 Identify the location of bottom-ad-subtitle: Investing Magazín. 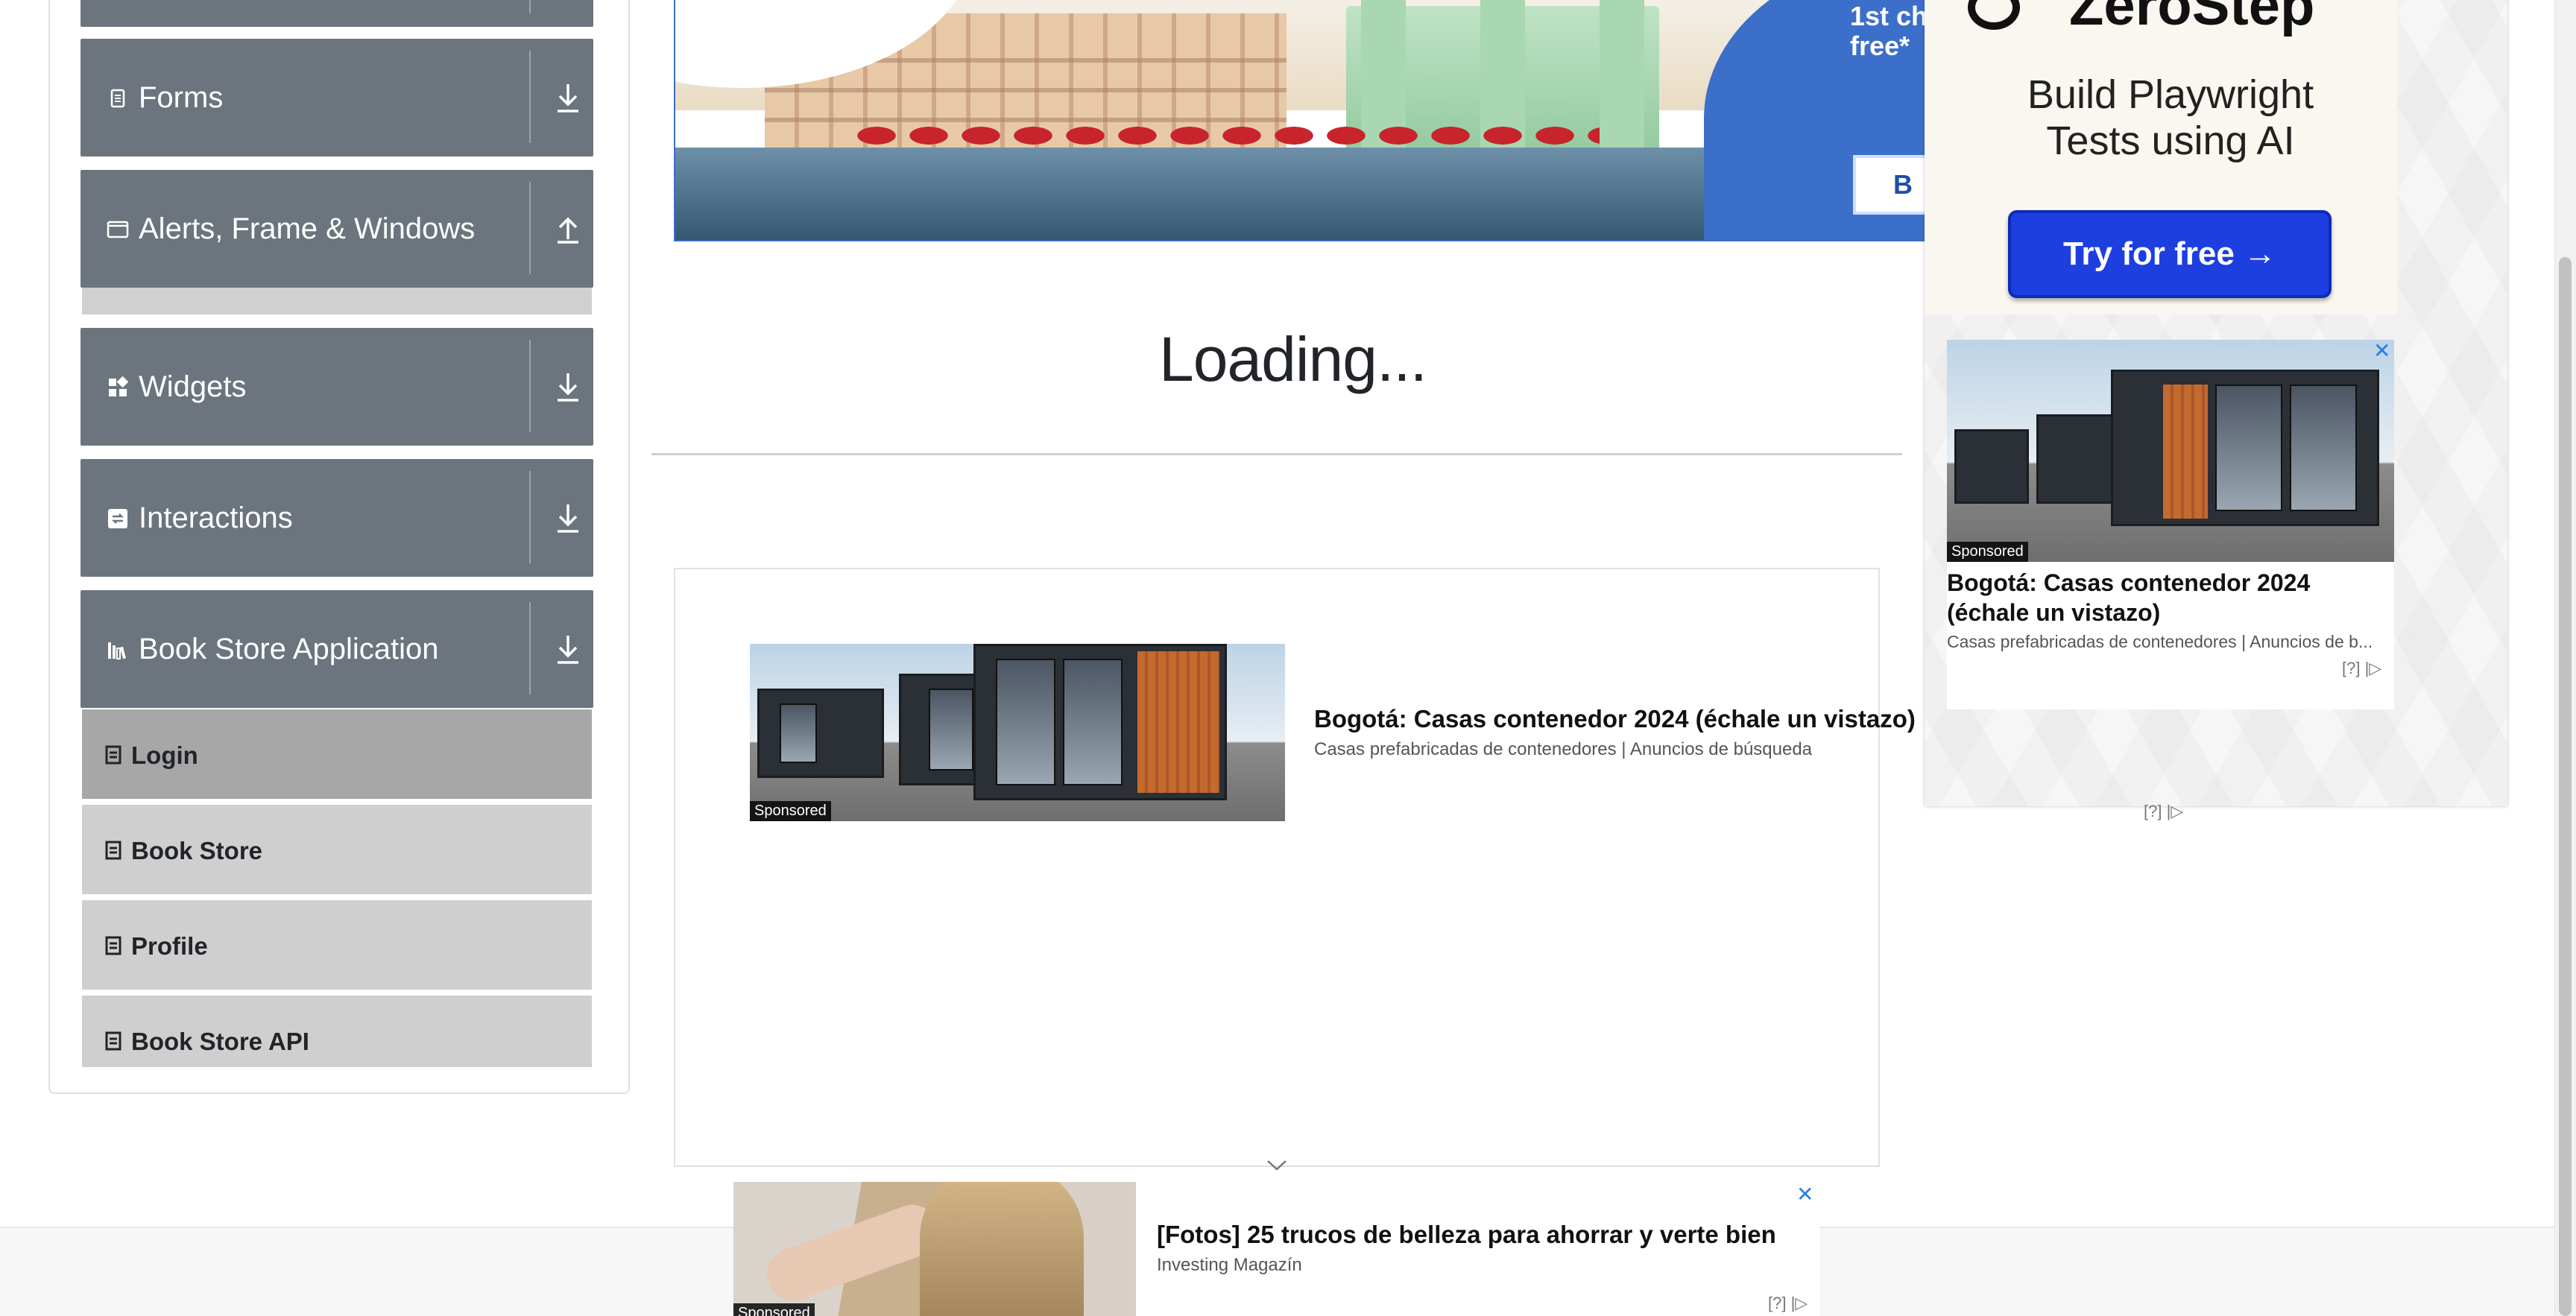
(1229, 1266).